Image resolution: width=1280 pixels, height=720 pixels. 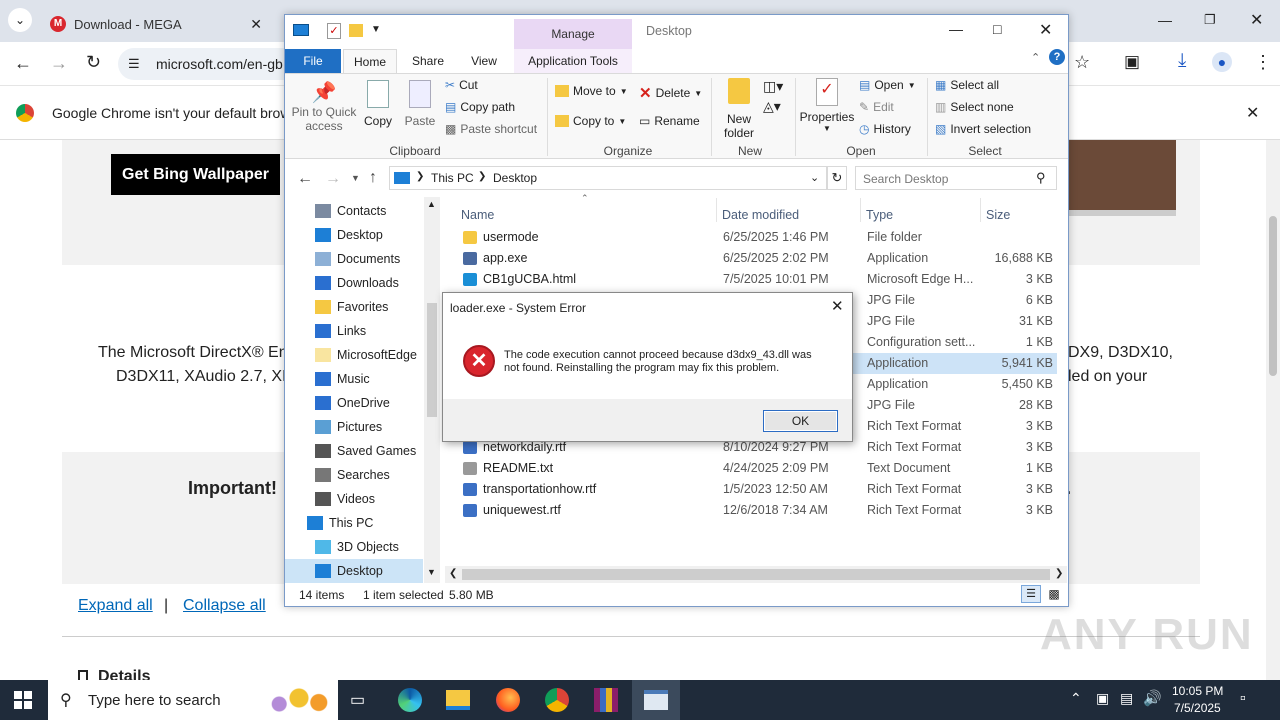 What do you see at coordinates (357, 700) in the screenshot?
I see `task-view-icon: ▭` at bounding box center [357, 700].